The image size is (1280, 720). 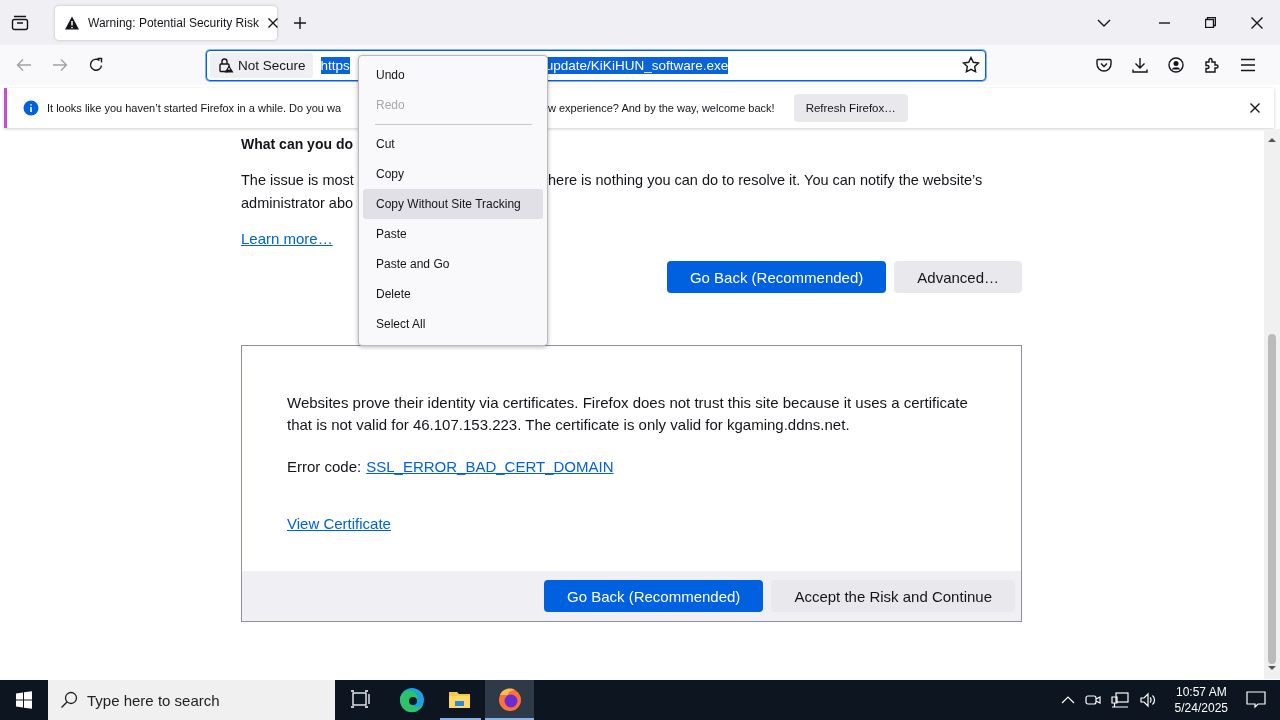 What do you see at coordinates (509, 700) in the screenshot?
I see `firefox-icon` at bounding box center [509, 700].